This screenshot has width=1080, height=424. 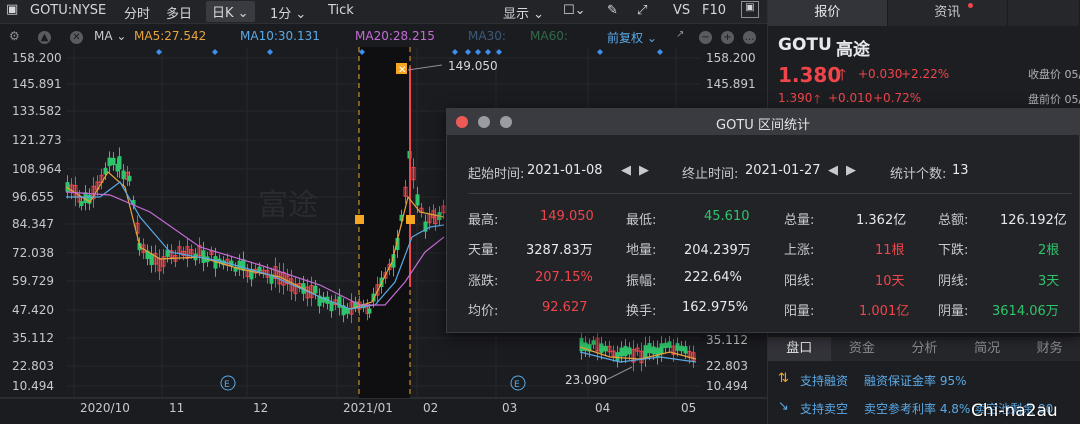 What do you see at coordinates (925, 74) in the screenshot?
I see `price-pct: +2.22%` at bounding box center [925, 74].